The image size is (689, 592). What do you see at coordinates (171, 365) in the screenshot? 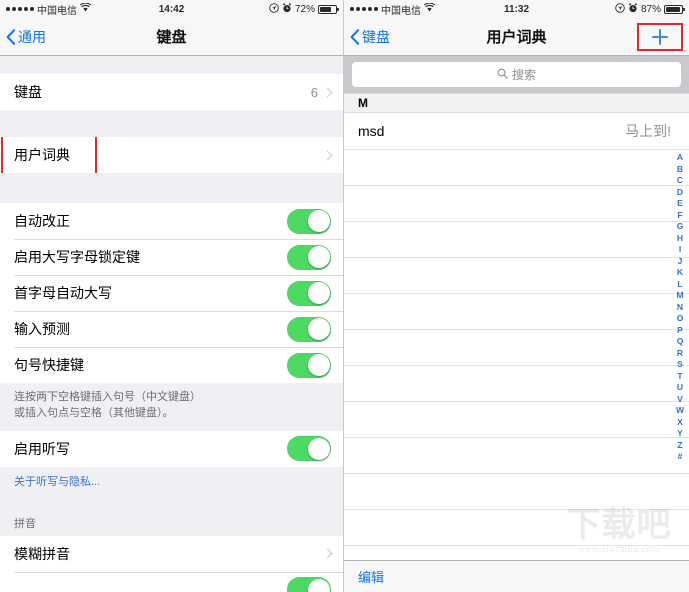
I see `list-item-period-shortcut: 句号快捷键` at bounding box center [171, 365].